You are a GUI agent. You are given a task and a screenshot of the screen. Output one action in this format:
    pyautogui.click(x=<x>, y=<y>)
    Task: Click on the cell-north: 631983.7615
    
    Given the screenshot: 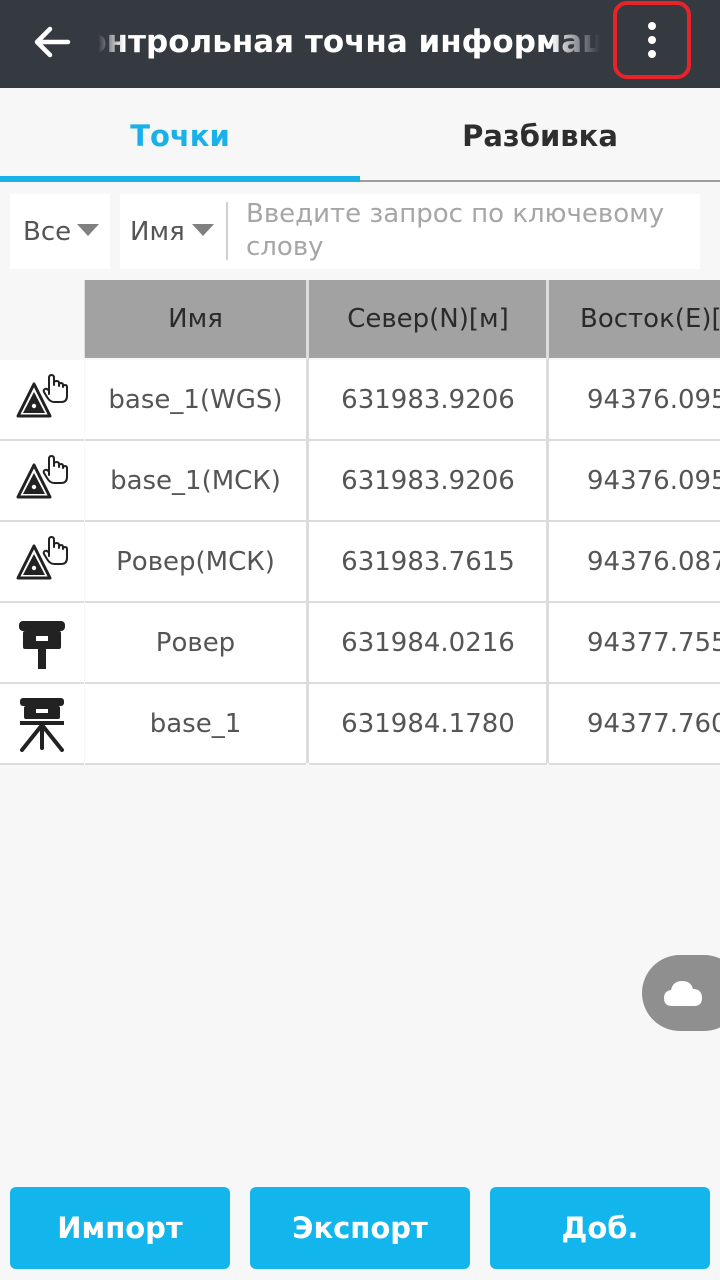 What is the action you would take?
    pyautogui.click(x=428, y=562)
    